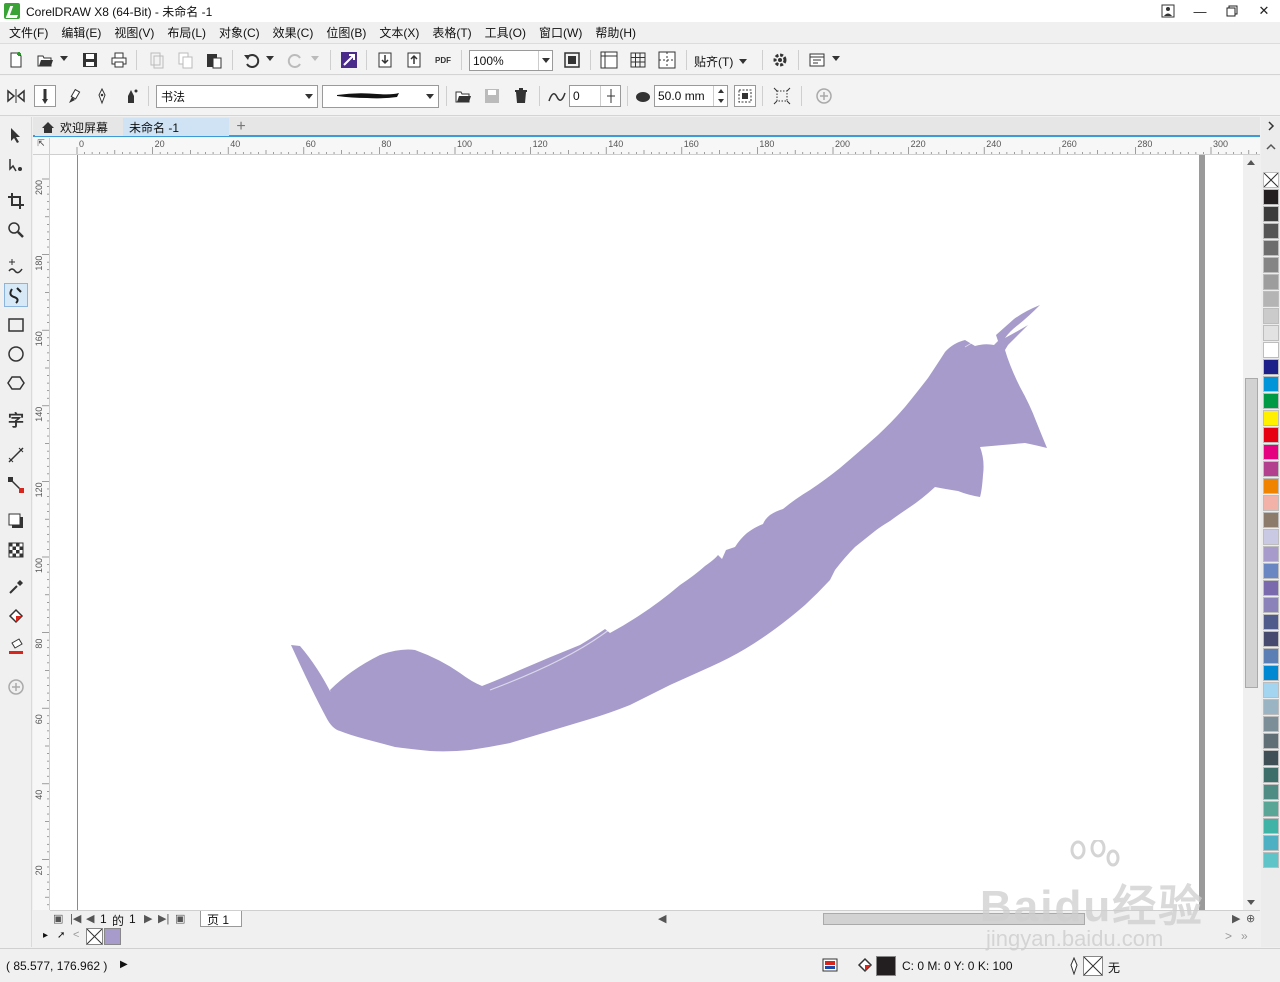 The height and width of the screenshot is (982, 1280). What do you see at coordinates (1251, 902) in the screenshot?
I see `scroll-down-icon` at bounding box center [1251, 902].